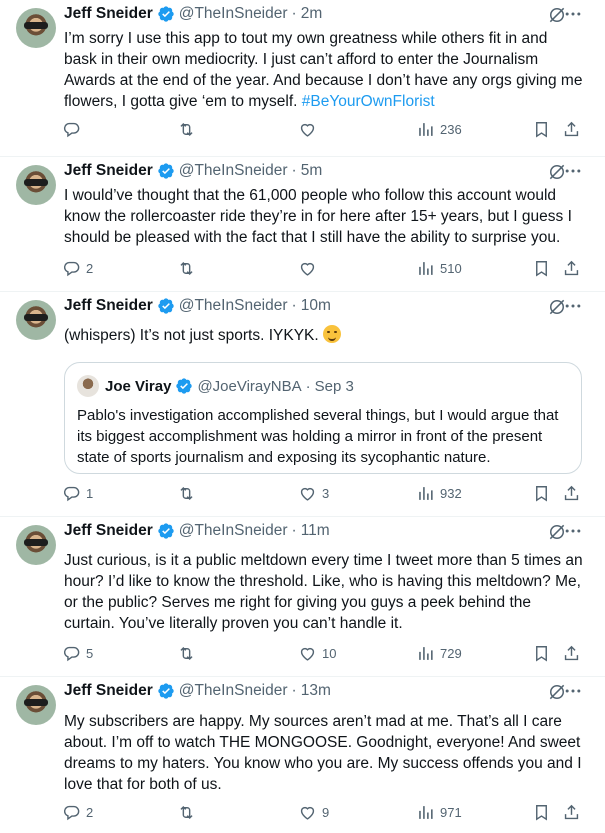  I want to click on reply-button: 1, so click(77, 493).